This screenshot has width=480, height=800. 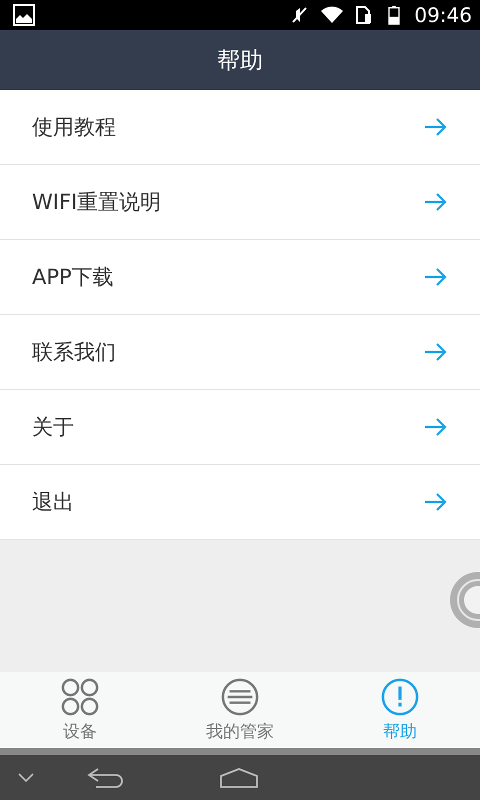 I want to click on menu-item: APP下载, so click(x=240, y=277).